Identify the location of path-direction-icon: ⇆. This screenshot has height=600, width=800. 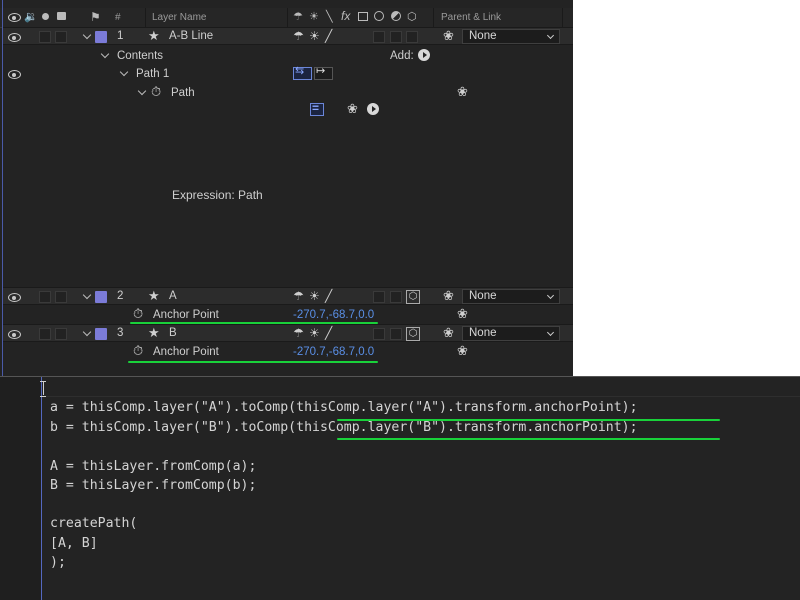
(300, 71).